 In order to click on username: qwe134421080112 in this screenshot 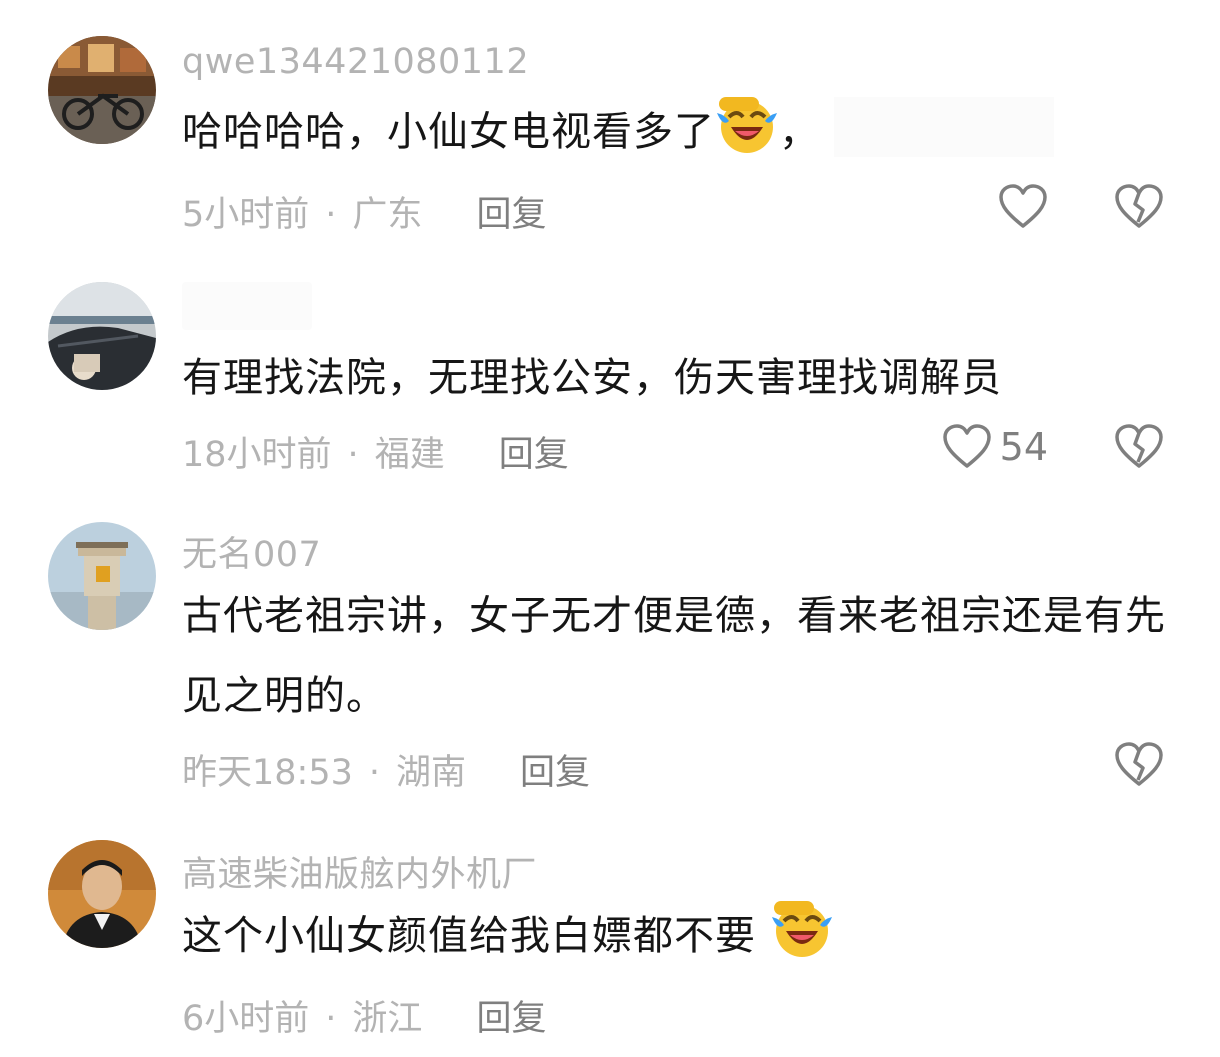, I will do `click(355, 62)`.